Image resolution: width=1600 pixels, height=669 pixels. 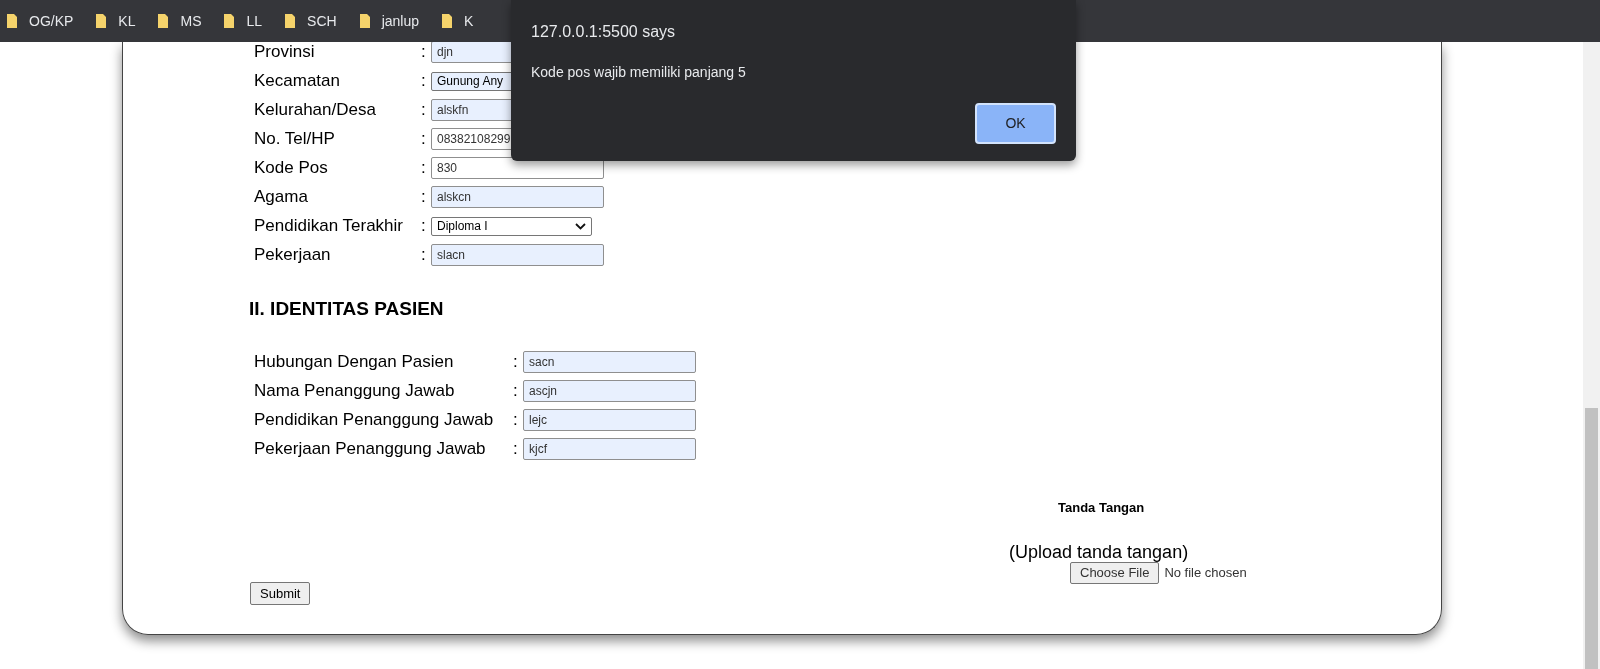 I want to click on select-field: Diploma I, so click(x=511, y=226).